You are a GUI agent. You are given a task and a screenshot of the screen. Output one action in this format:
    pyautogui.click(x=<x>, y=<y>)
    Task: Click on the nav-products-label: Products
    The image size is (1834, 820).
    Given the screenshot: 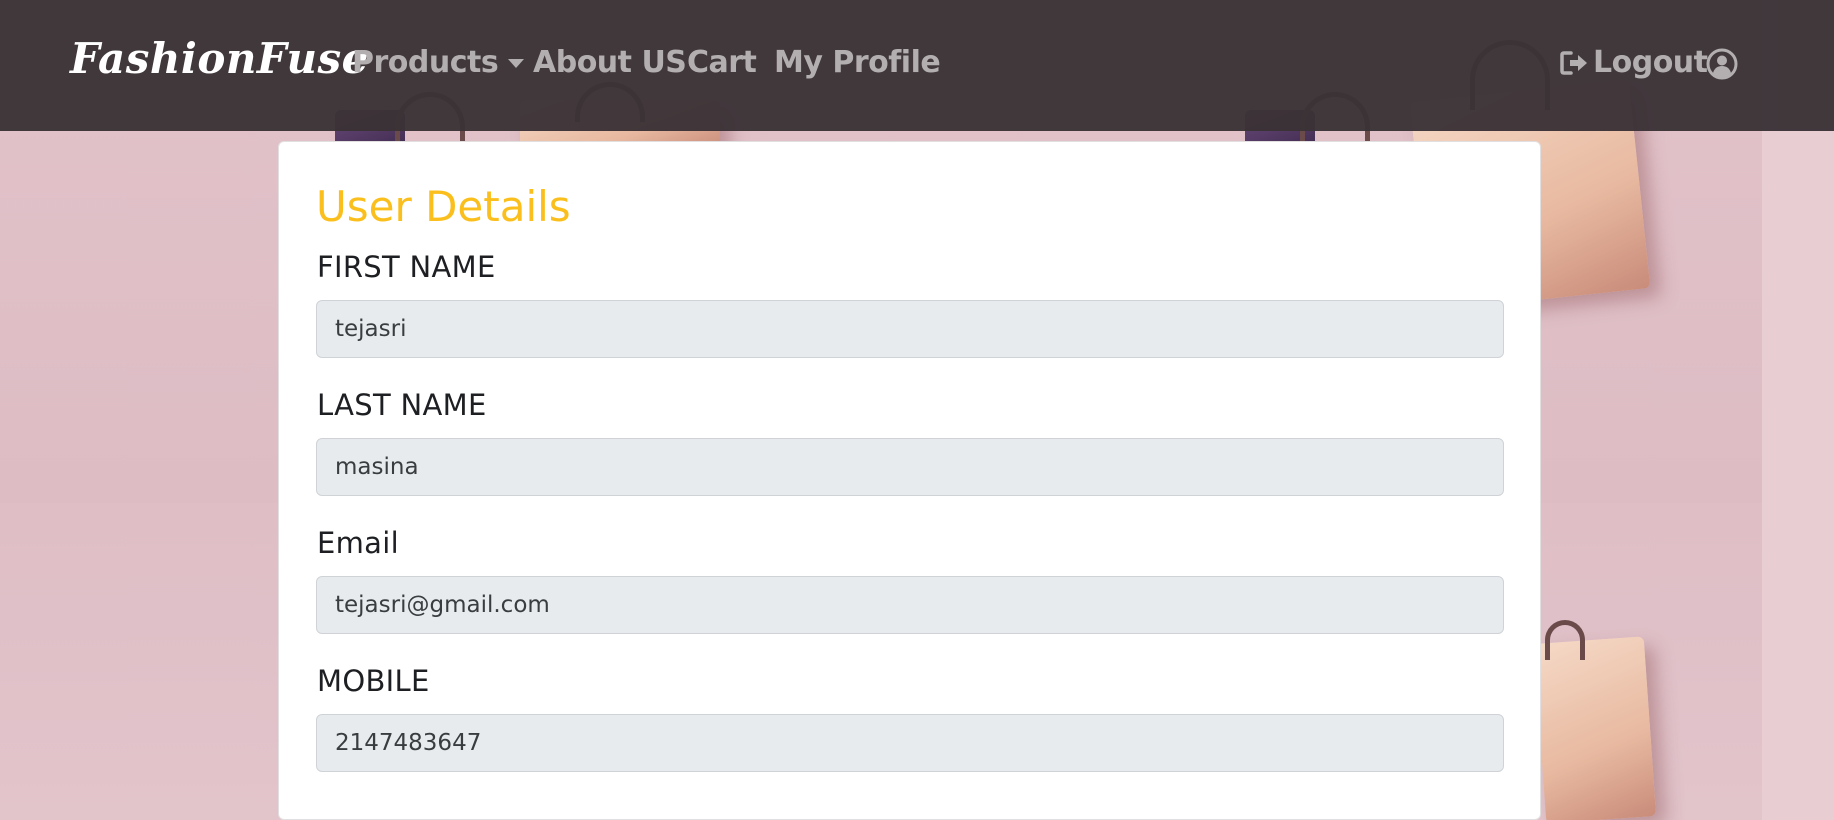 What is the action you would take?
    pyautogui.click(x=425, y=62)
    